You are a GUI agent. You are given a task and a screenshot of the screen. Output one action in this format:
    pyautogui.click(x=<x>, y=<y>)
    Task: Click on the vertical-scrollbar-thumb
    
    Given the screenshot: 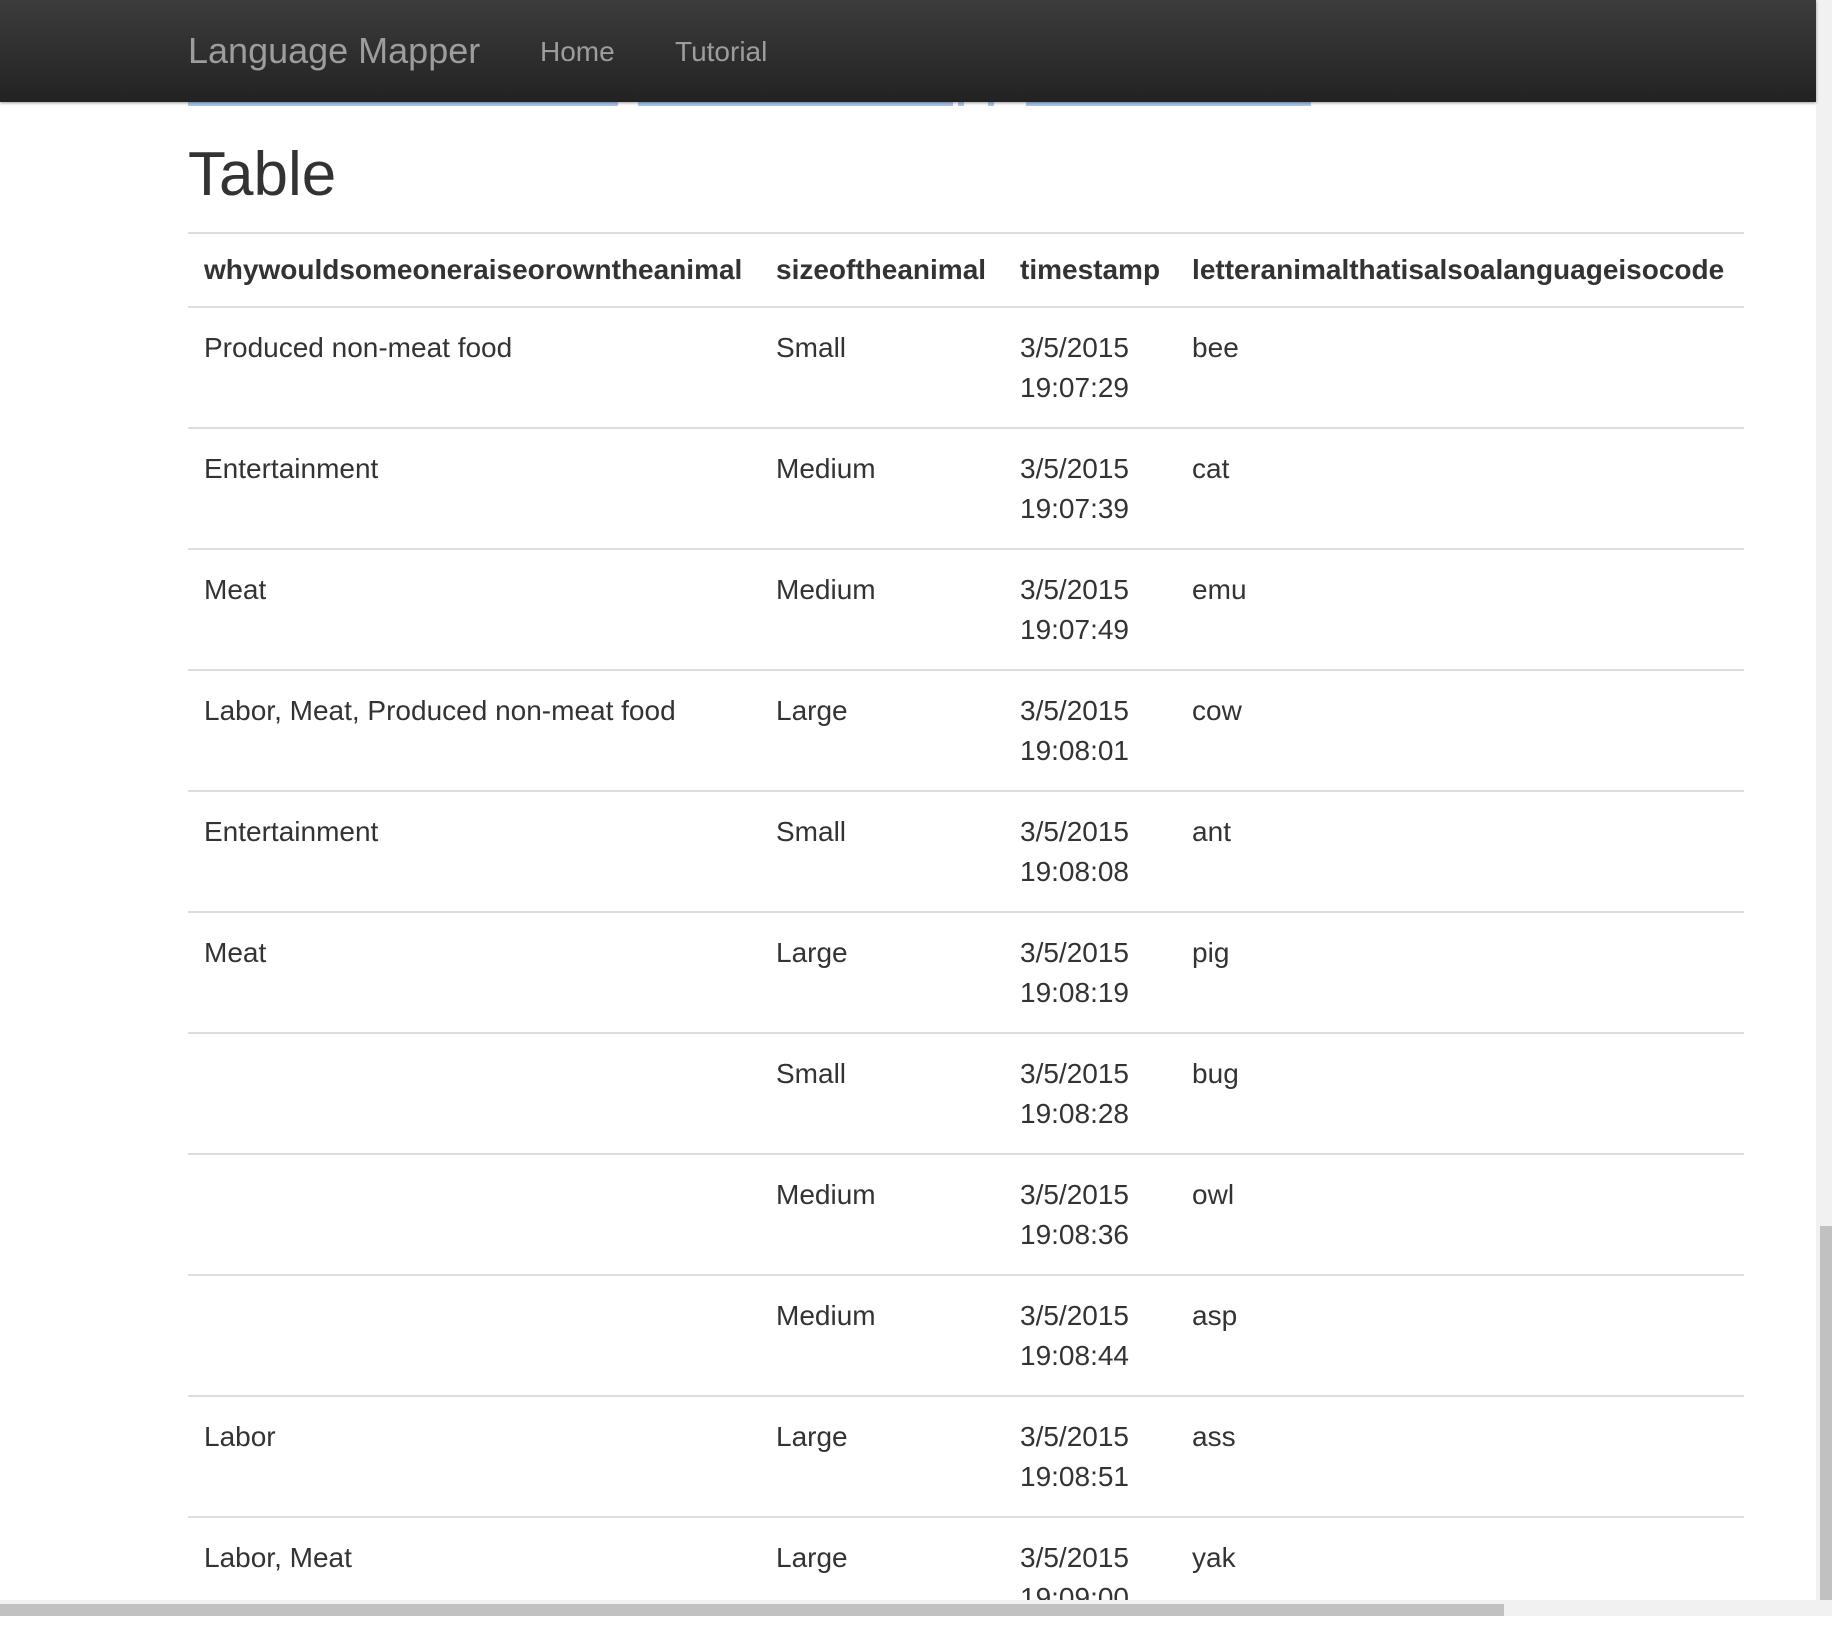 What is the action you would take?
    pyautogui.click(x=1826, y=1413)
    